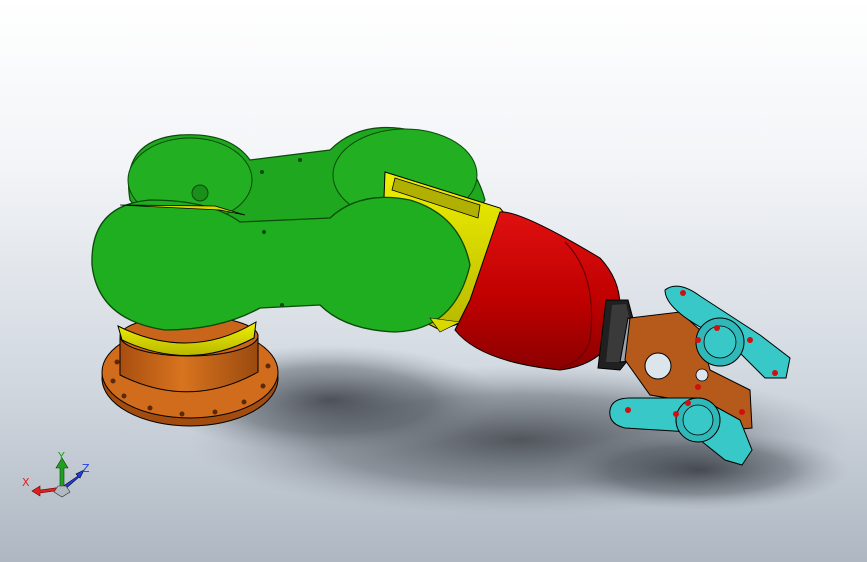 The height and width of the screenshot is (562, 867). I want to click on y-axis-label: Y, so click(61, 456).